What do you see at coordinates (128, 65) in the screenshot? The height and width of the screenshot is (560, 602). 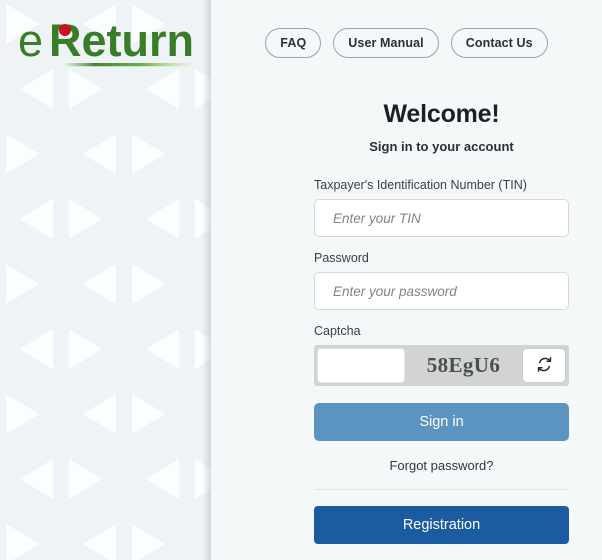 I see `logo-swoosh` at bounding box center [128, 65].